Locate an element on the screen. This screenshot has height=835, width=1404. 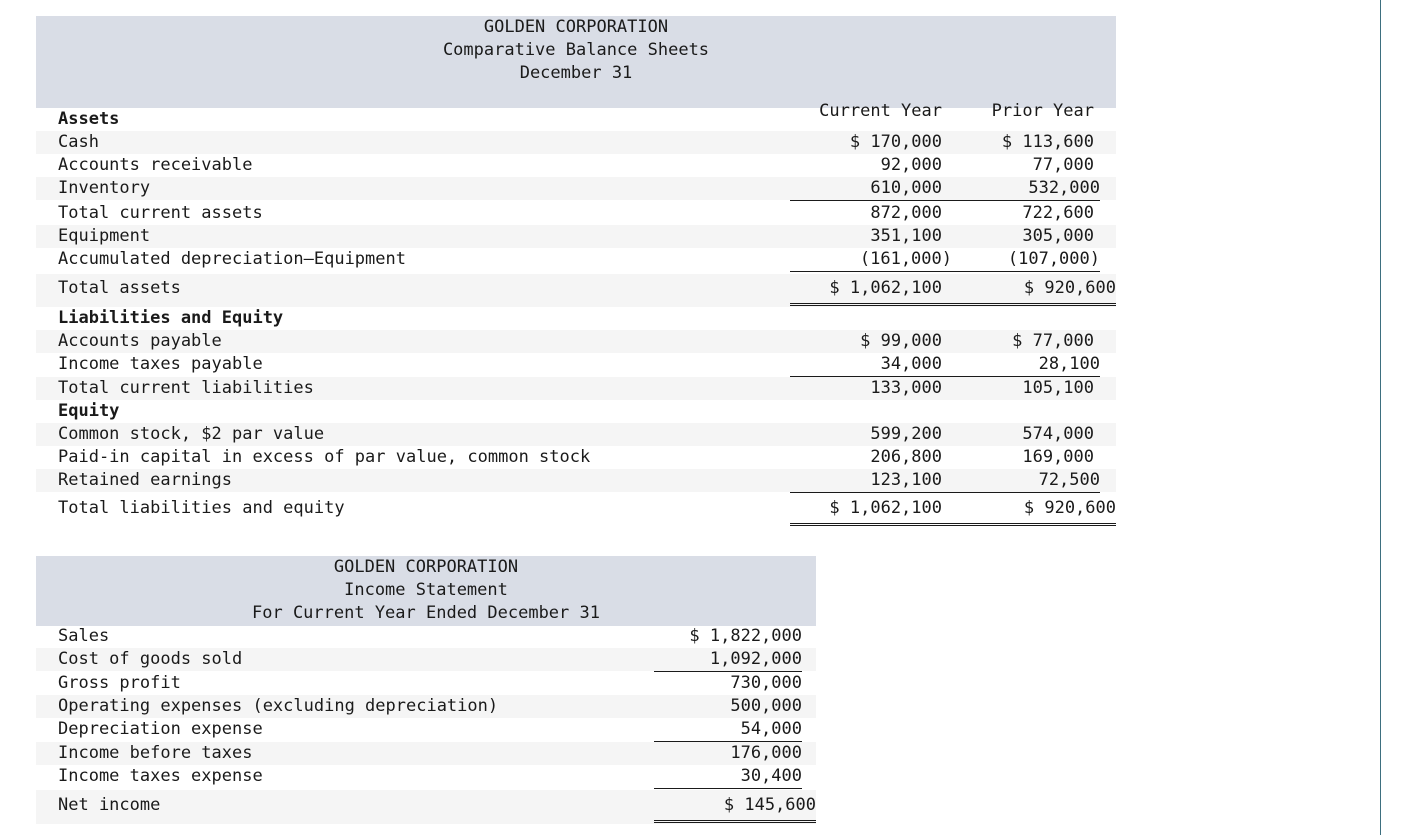
amount-value: 30,400 is located at coordinates (728, 777).